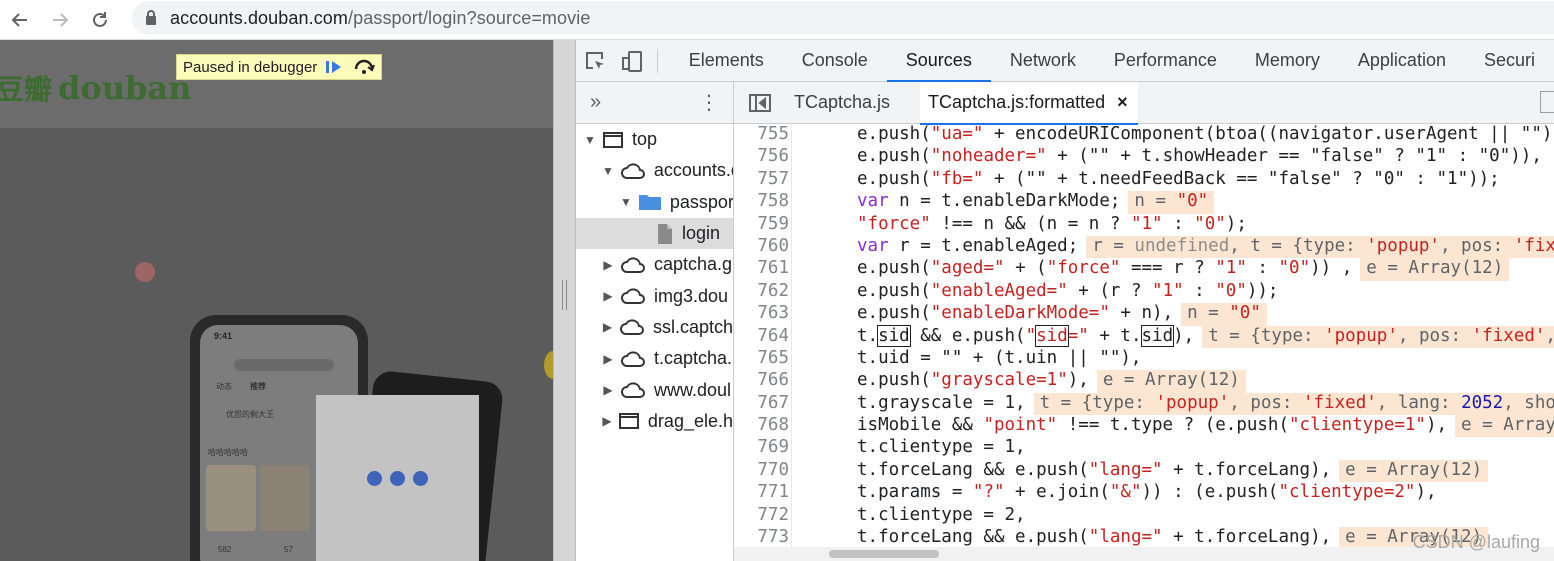 This screenshot has width=1554, height=561. Describe the element at coordinates (654, 327) in the screenshot. I see `tree-item: ▶ ssl.captch` at that location.